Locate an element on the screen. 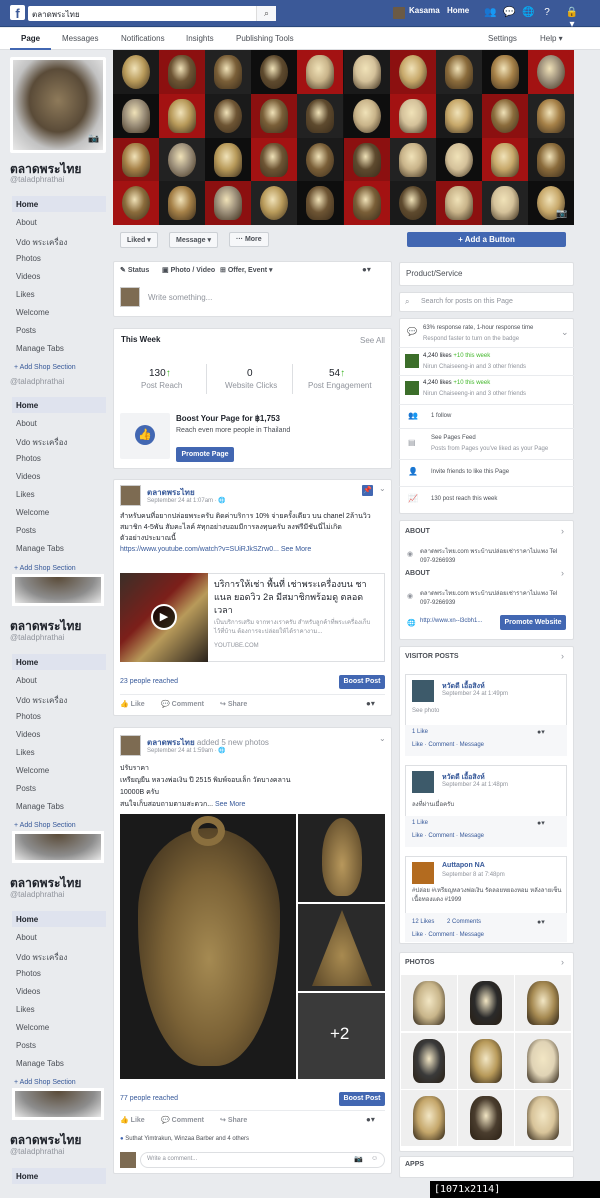 Image resolution: width=600 pixels, height=1198 pixels. post-menu-icon: ⌄ is located at coordinates (382, 488).